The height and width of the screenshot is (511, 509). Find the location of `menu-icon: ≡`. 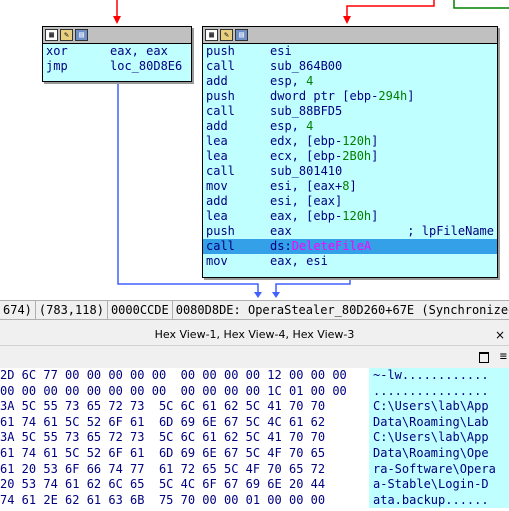

menu-icon: ≡ is located at coordinates (503, 356).